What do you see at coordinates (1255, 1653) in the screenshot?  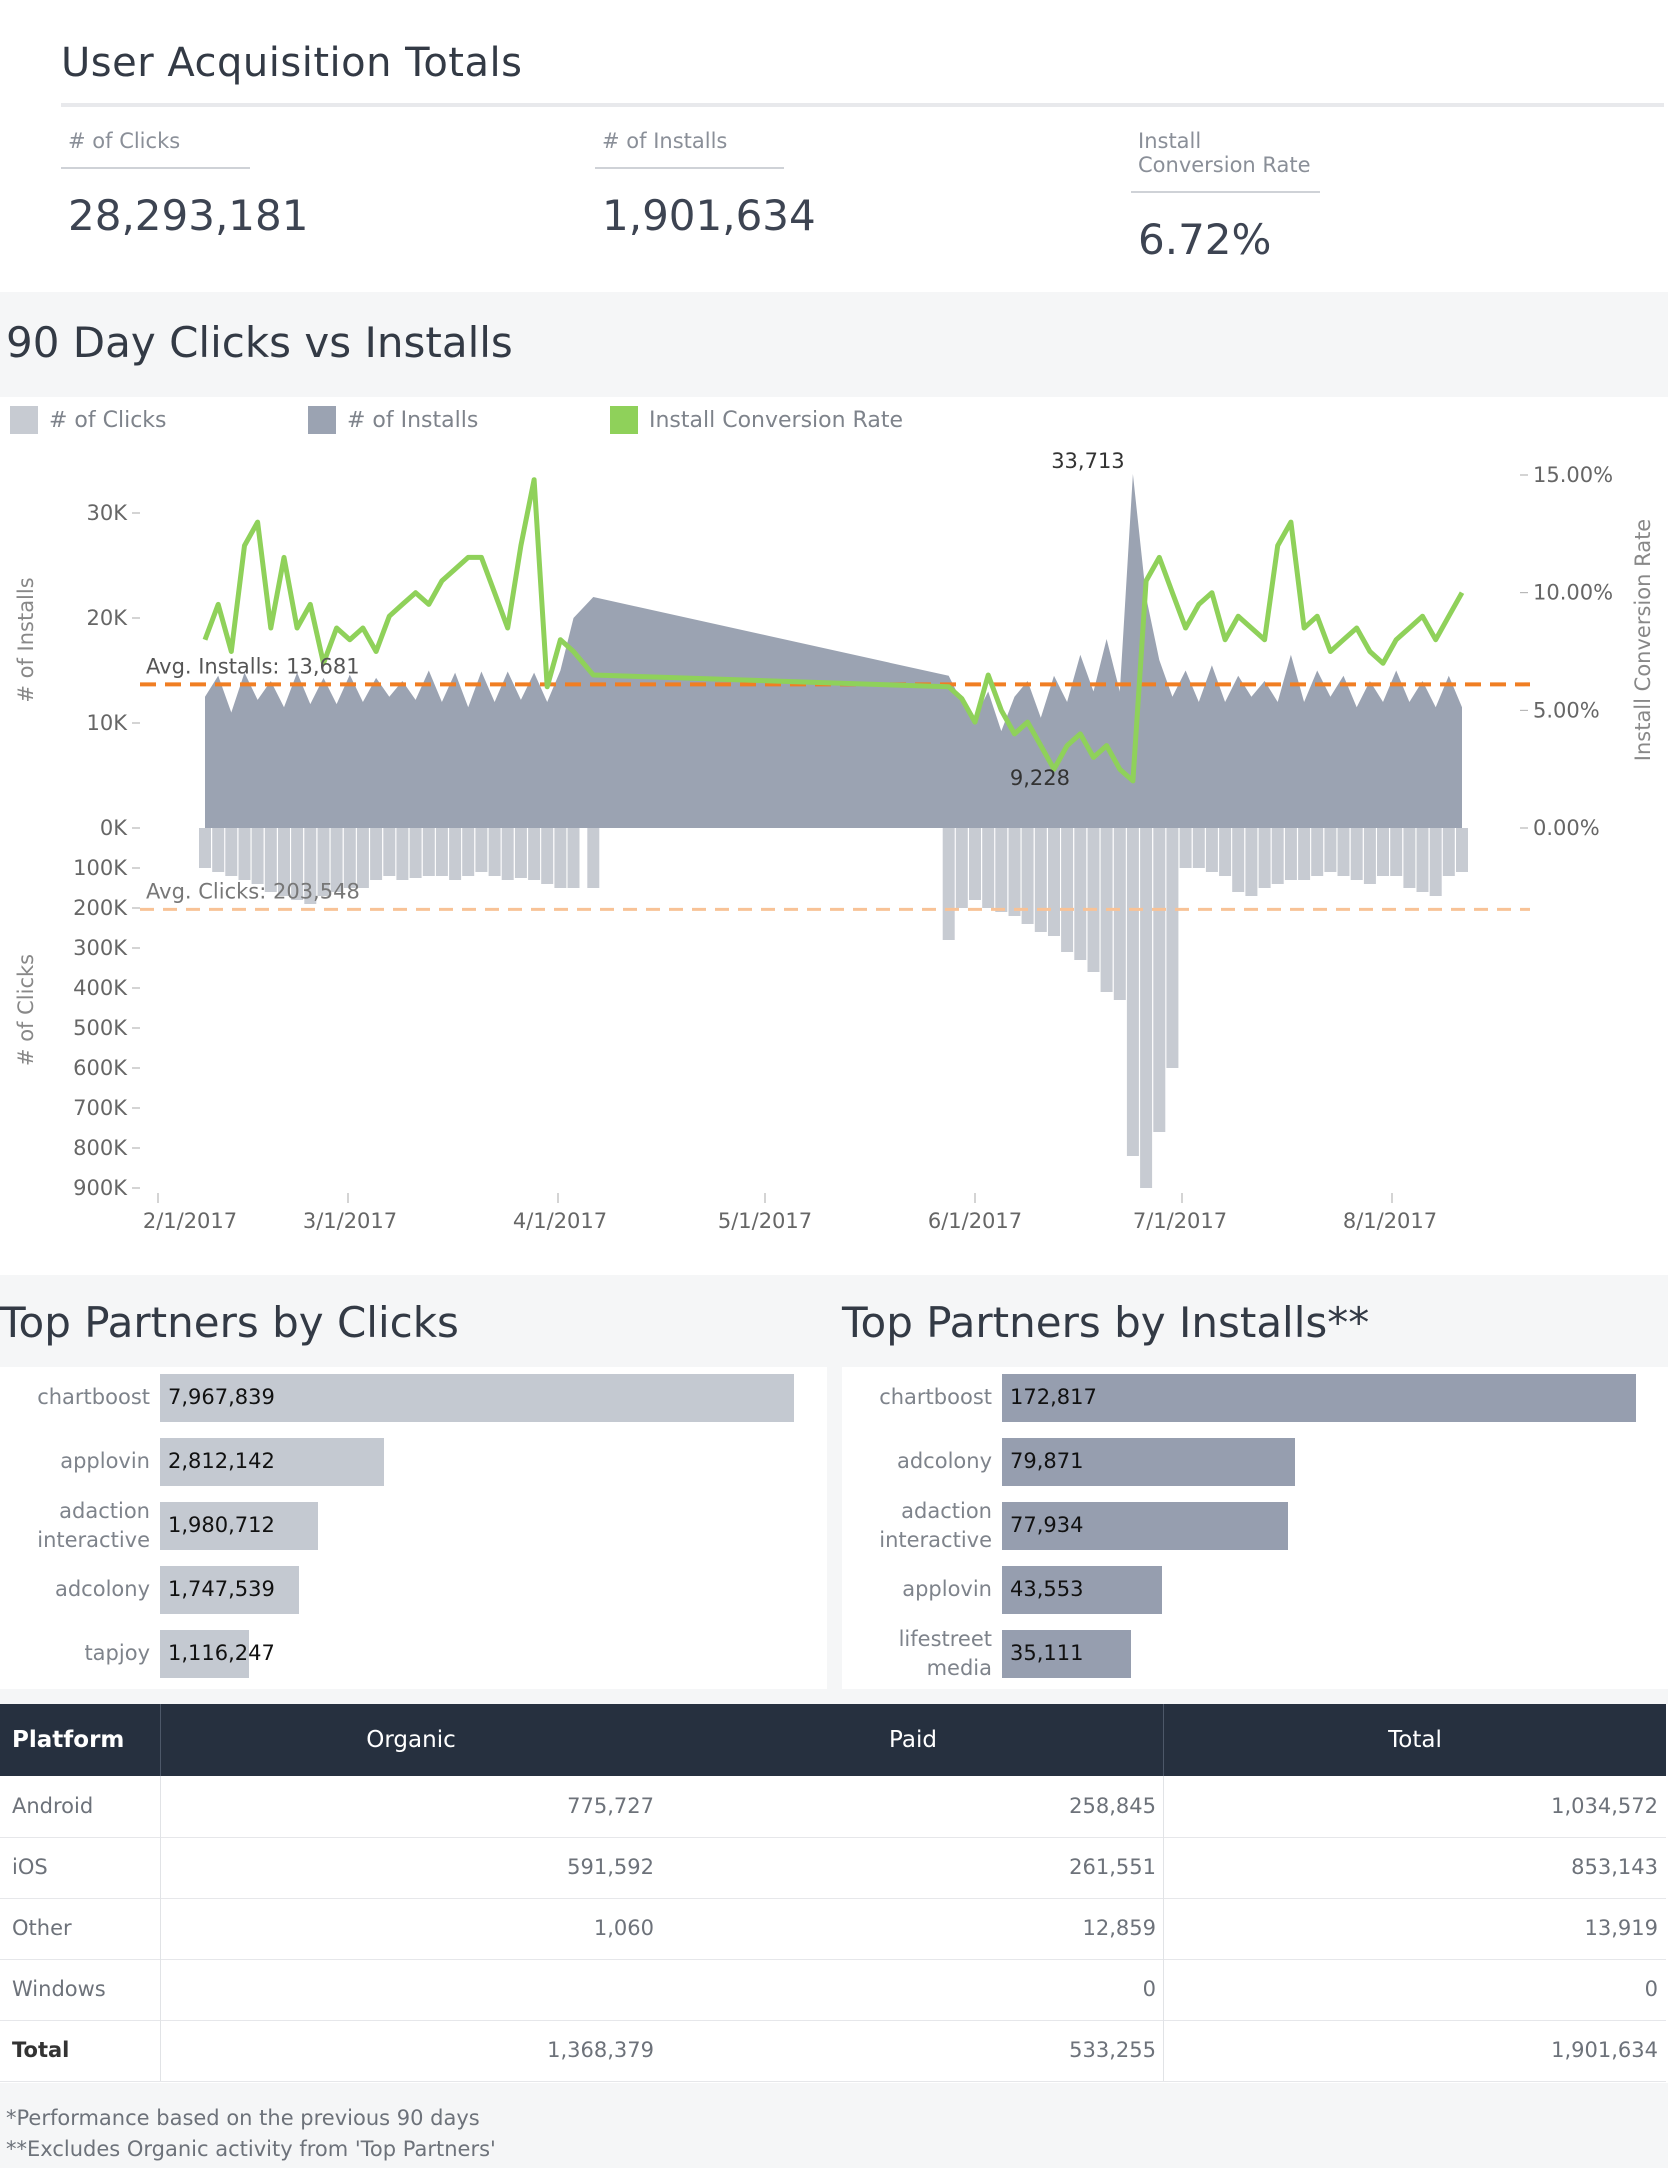 I see `partner-installs-row: lifestreet media 35,111` at bounding box center [1255, 1653].